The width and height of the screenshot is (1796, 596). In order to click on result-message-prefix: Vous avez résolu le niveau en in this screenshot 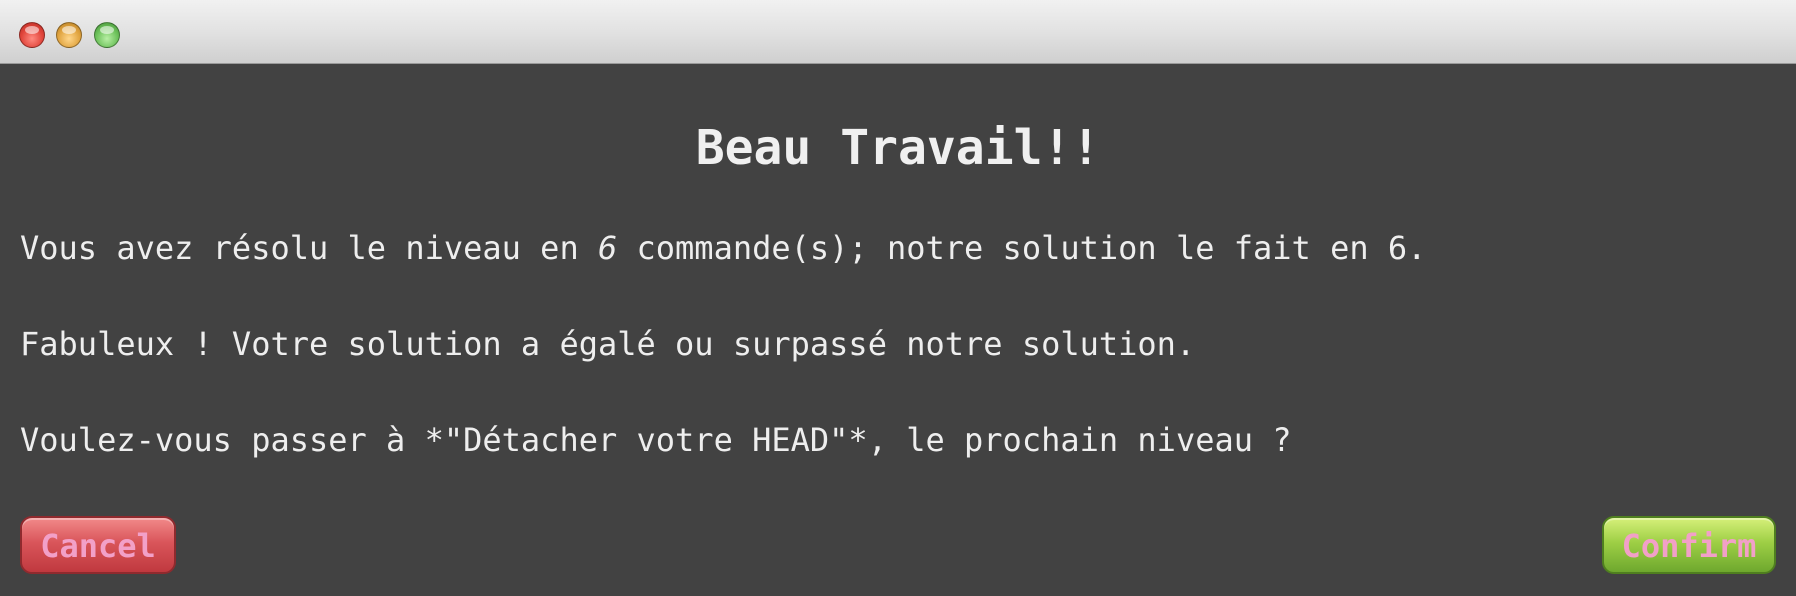, I will do `click(309, 248)`.